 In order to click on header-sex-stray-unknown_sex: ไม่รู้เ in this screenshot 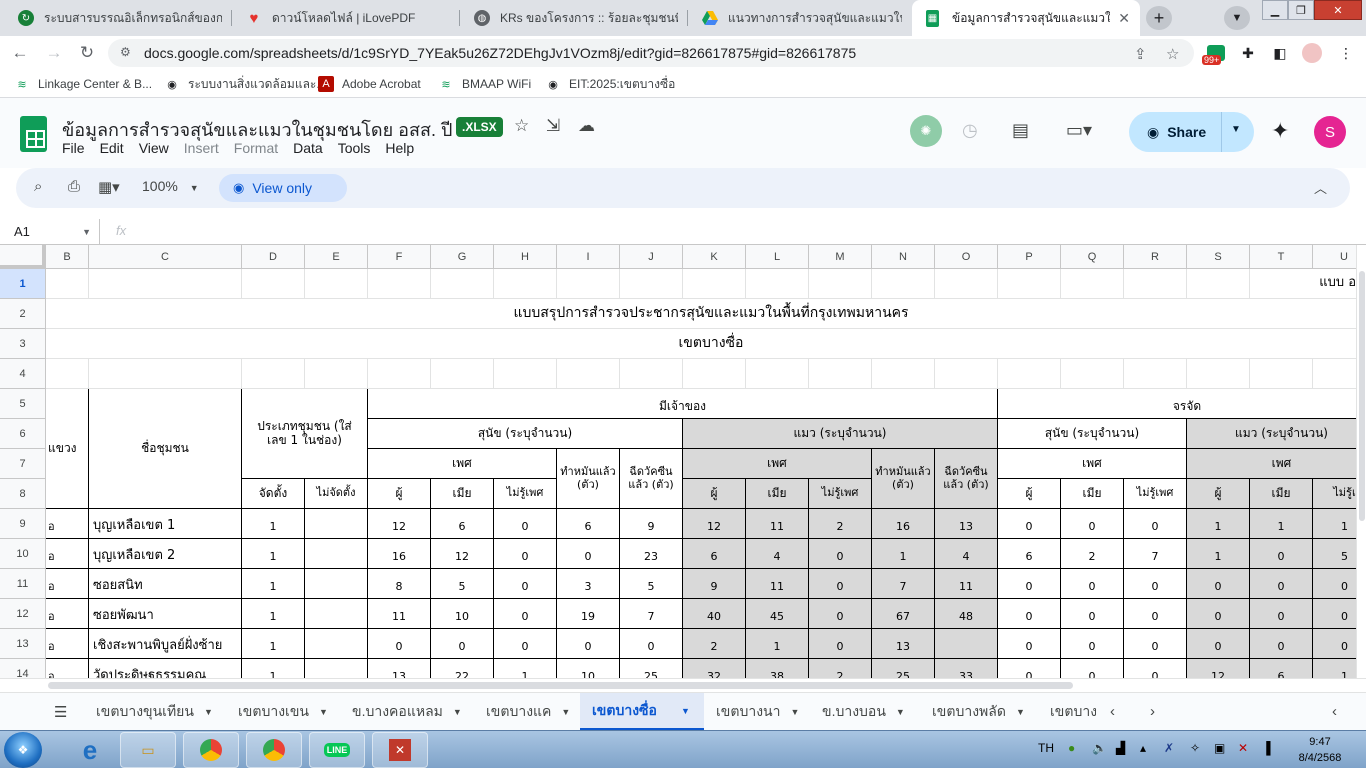, I will do `click(1334, 494)`.